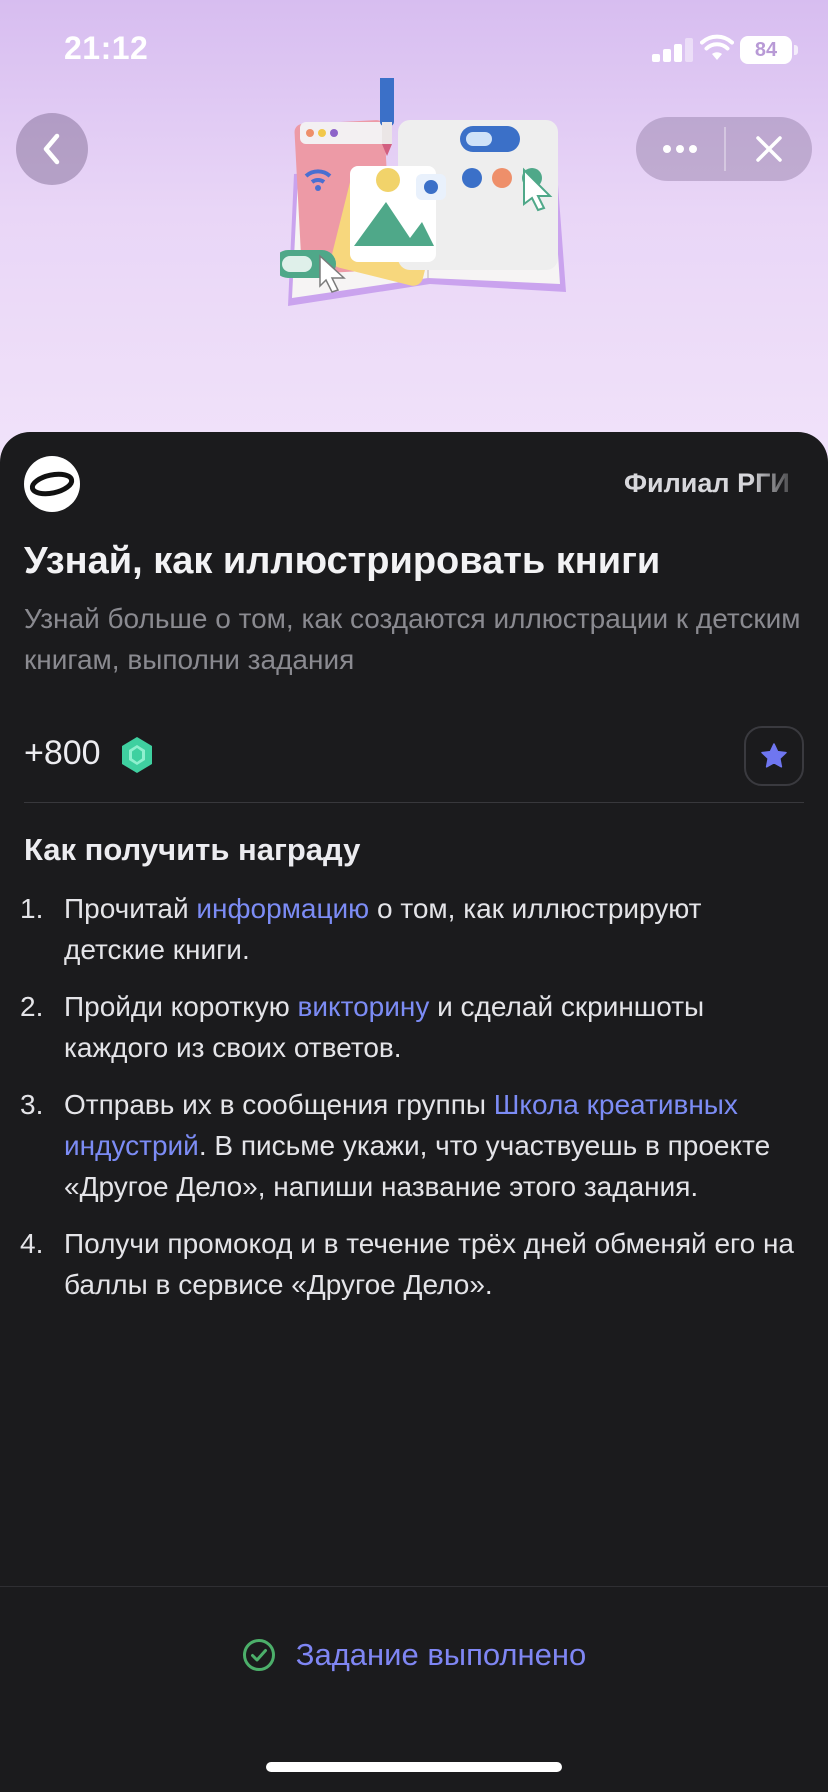  What do you see at coordinates (414, 1586) in the screenshot?
I see `footer-divider` at bounding box center [414, 1586].